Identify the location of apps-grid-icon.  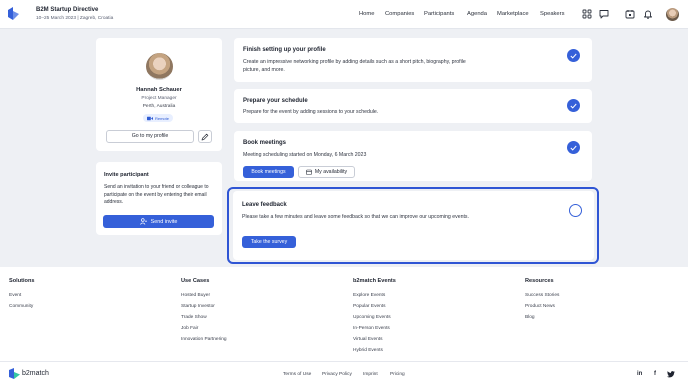
(587, 14).